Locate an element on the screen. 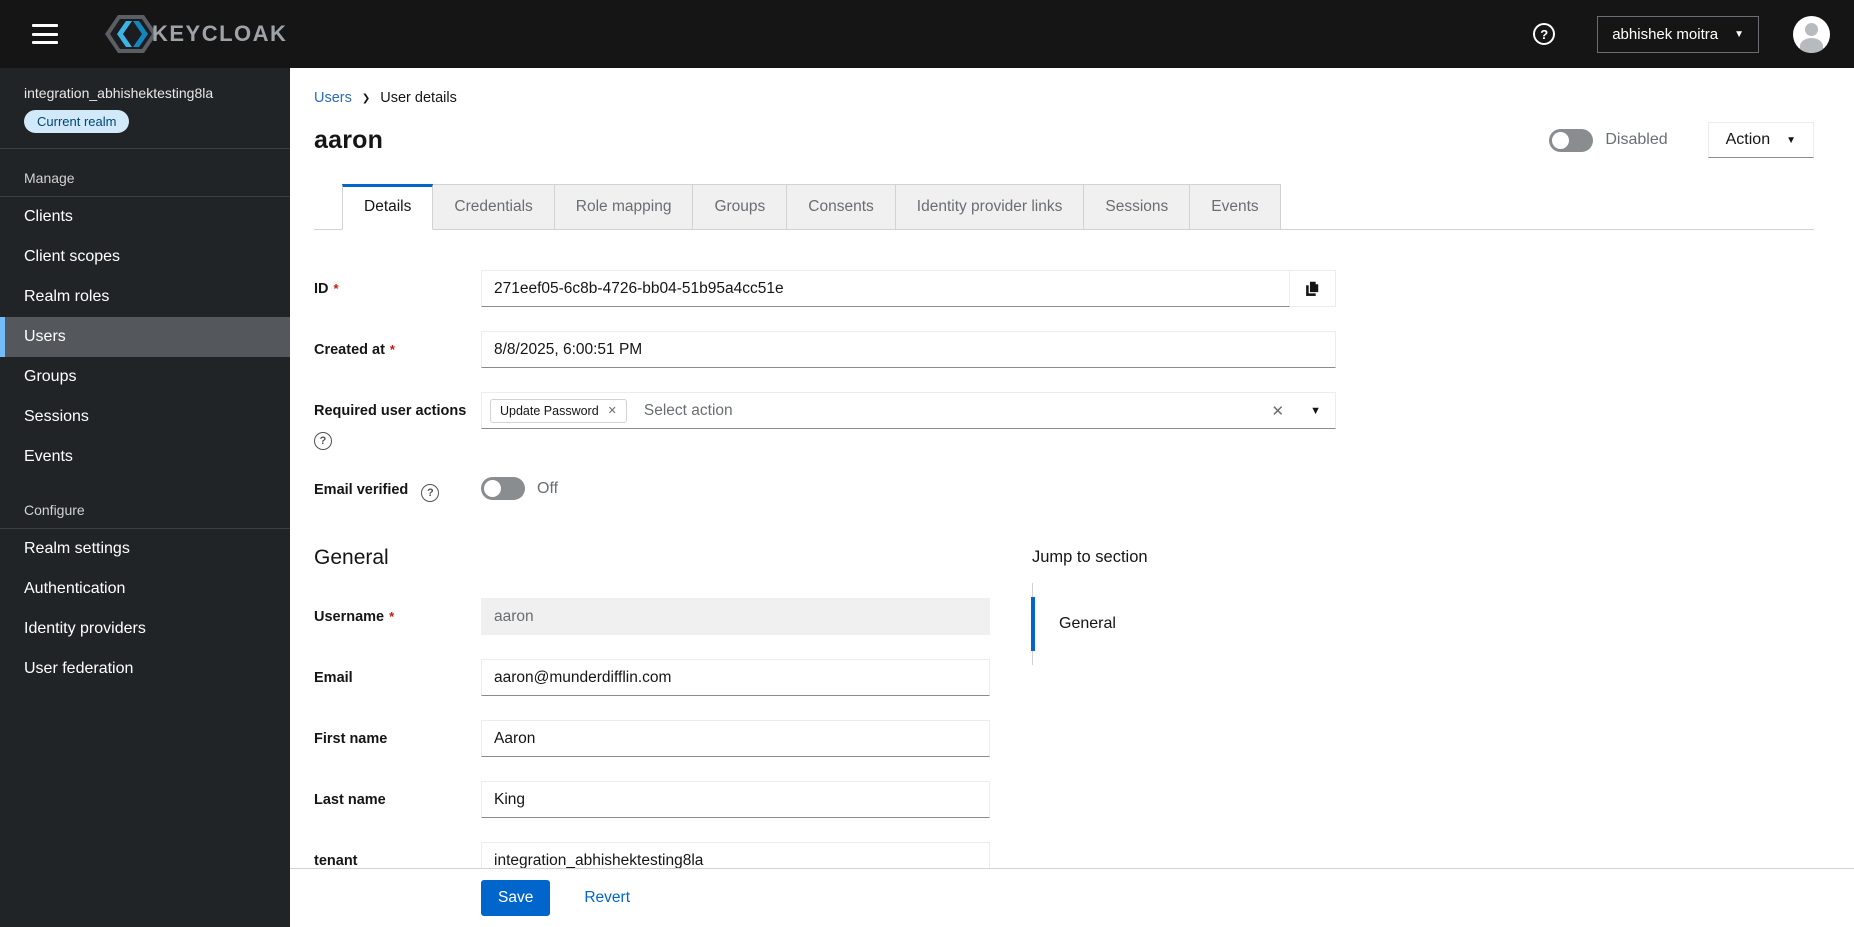 Image resolution: width=1854 pixels, height=927 pixels. action-dropdown-label: Action is located at coordinates (1748, 139).